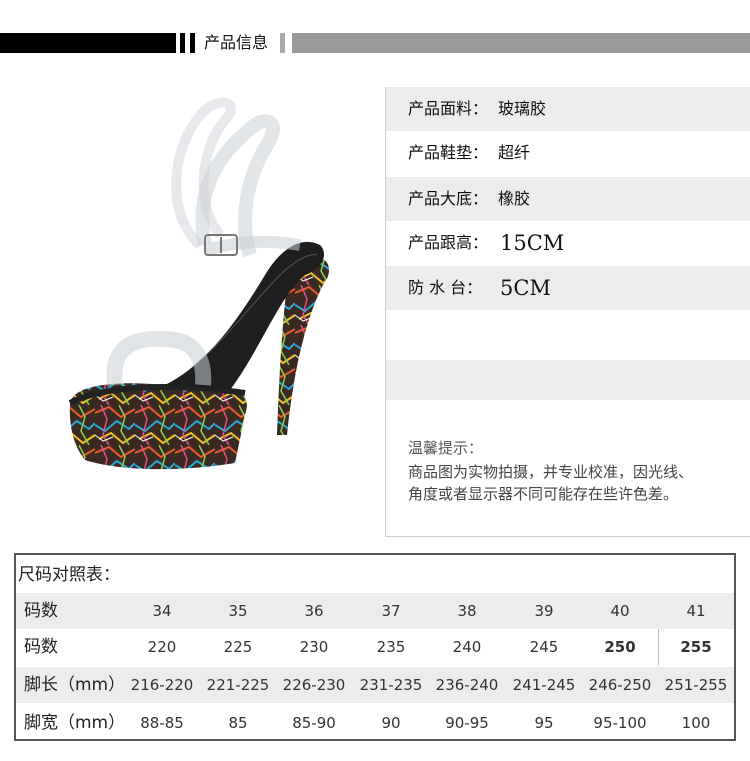 This screenshot has width=750, height=761. What do you see at coordinates (238, 611) in the screenshot?
I see `table-cell: 35` at bounding box center [238, 611].